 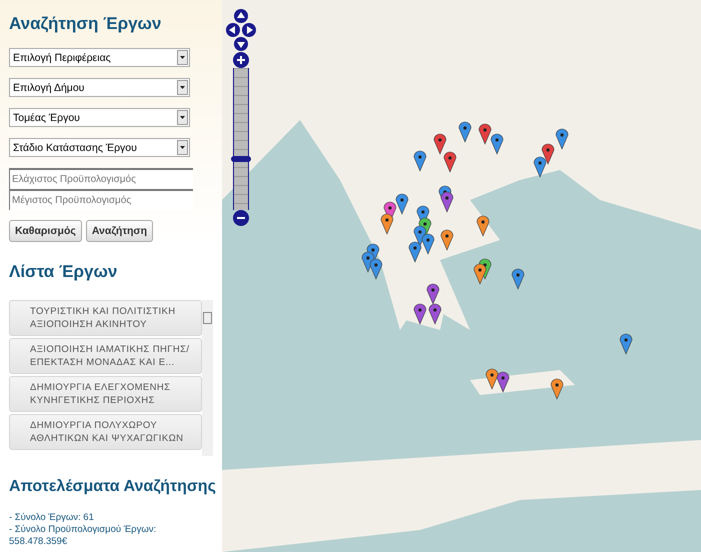 I want to click on result-line: 558.478.359€, so click(x=38, y=542).